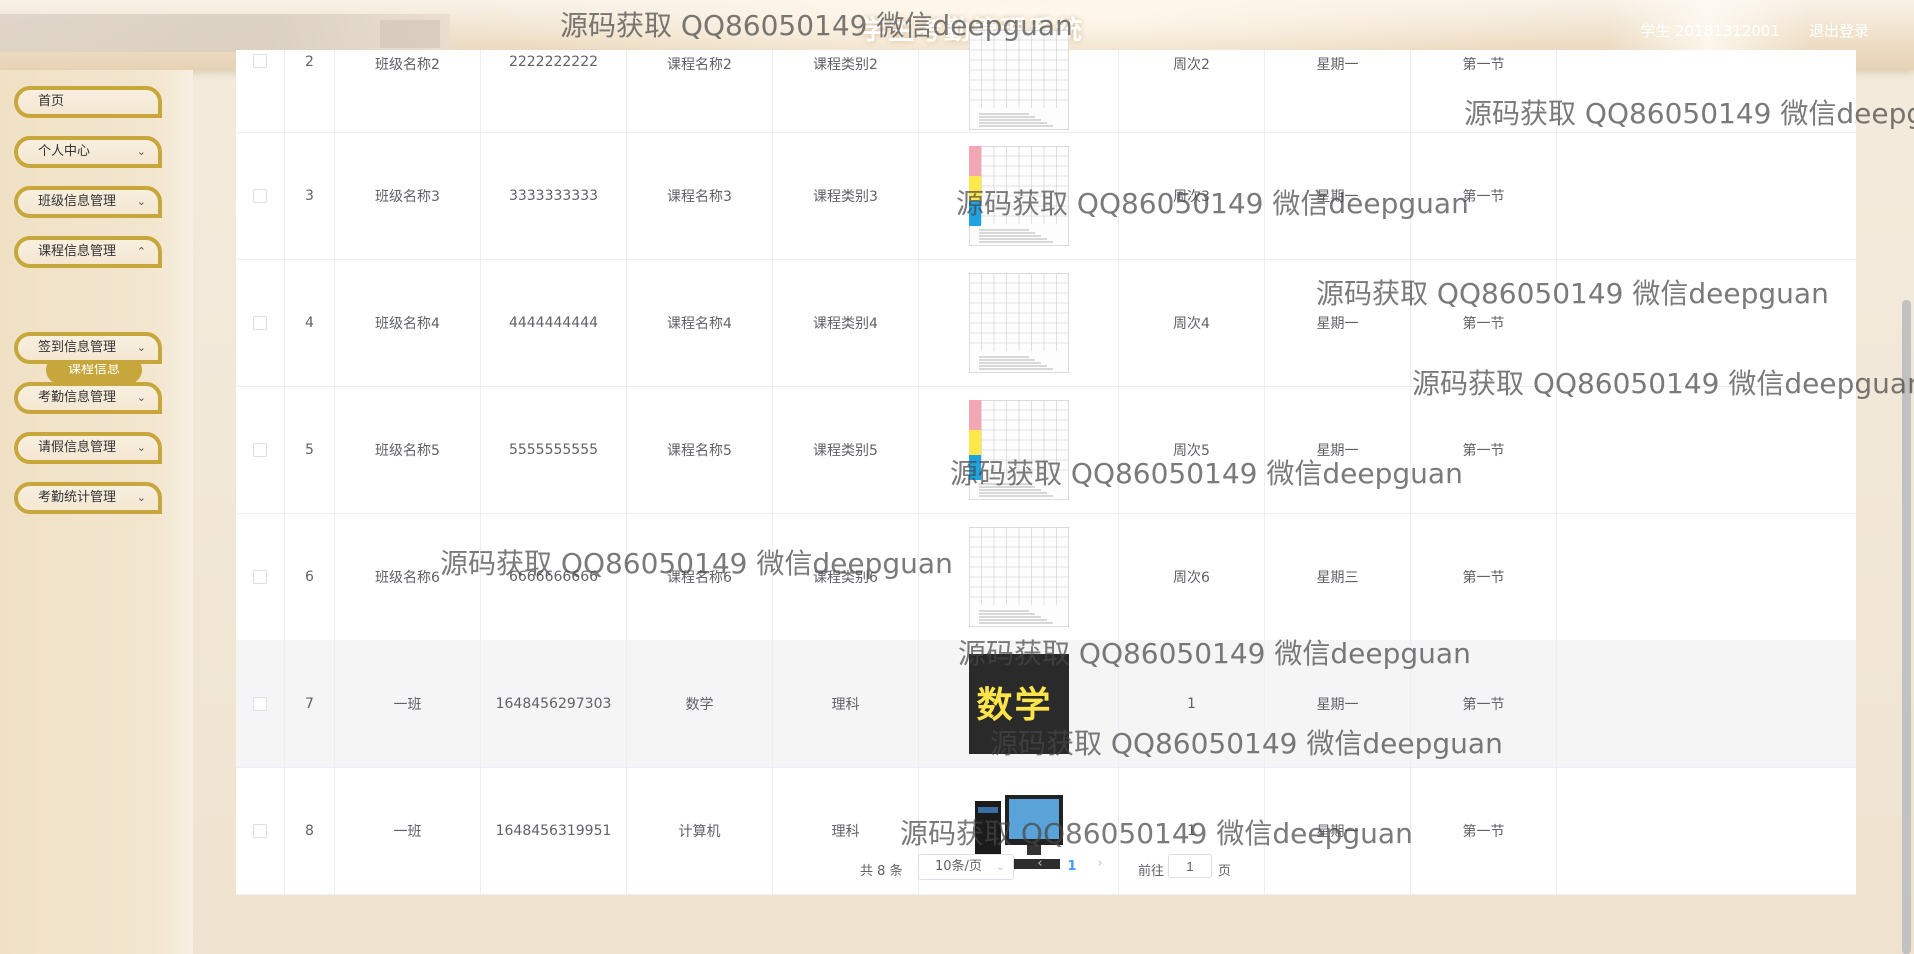 The height and width of the screenshot is (954, 1914). What do you see at coordinates (966, 867) in the screenshot?
I see `page-size-select: 10条/页 ⌄` at bounding box center [966, 867].